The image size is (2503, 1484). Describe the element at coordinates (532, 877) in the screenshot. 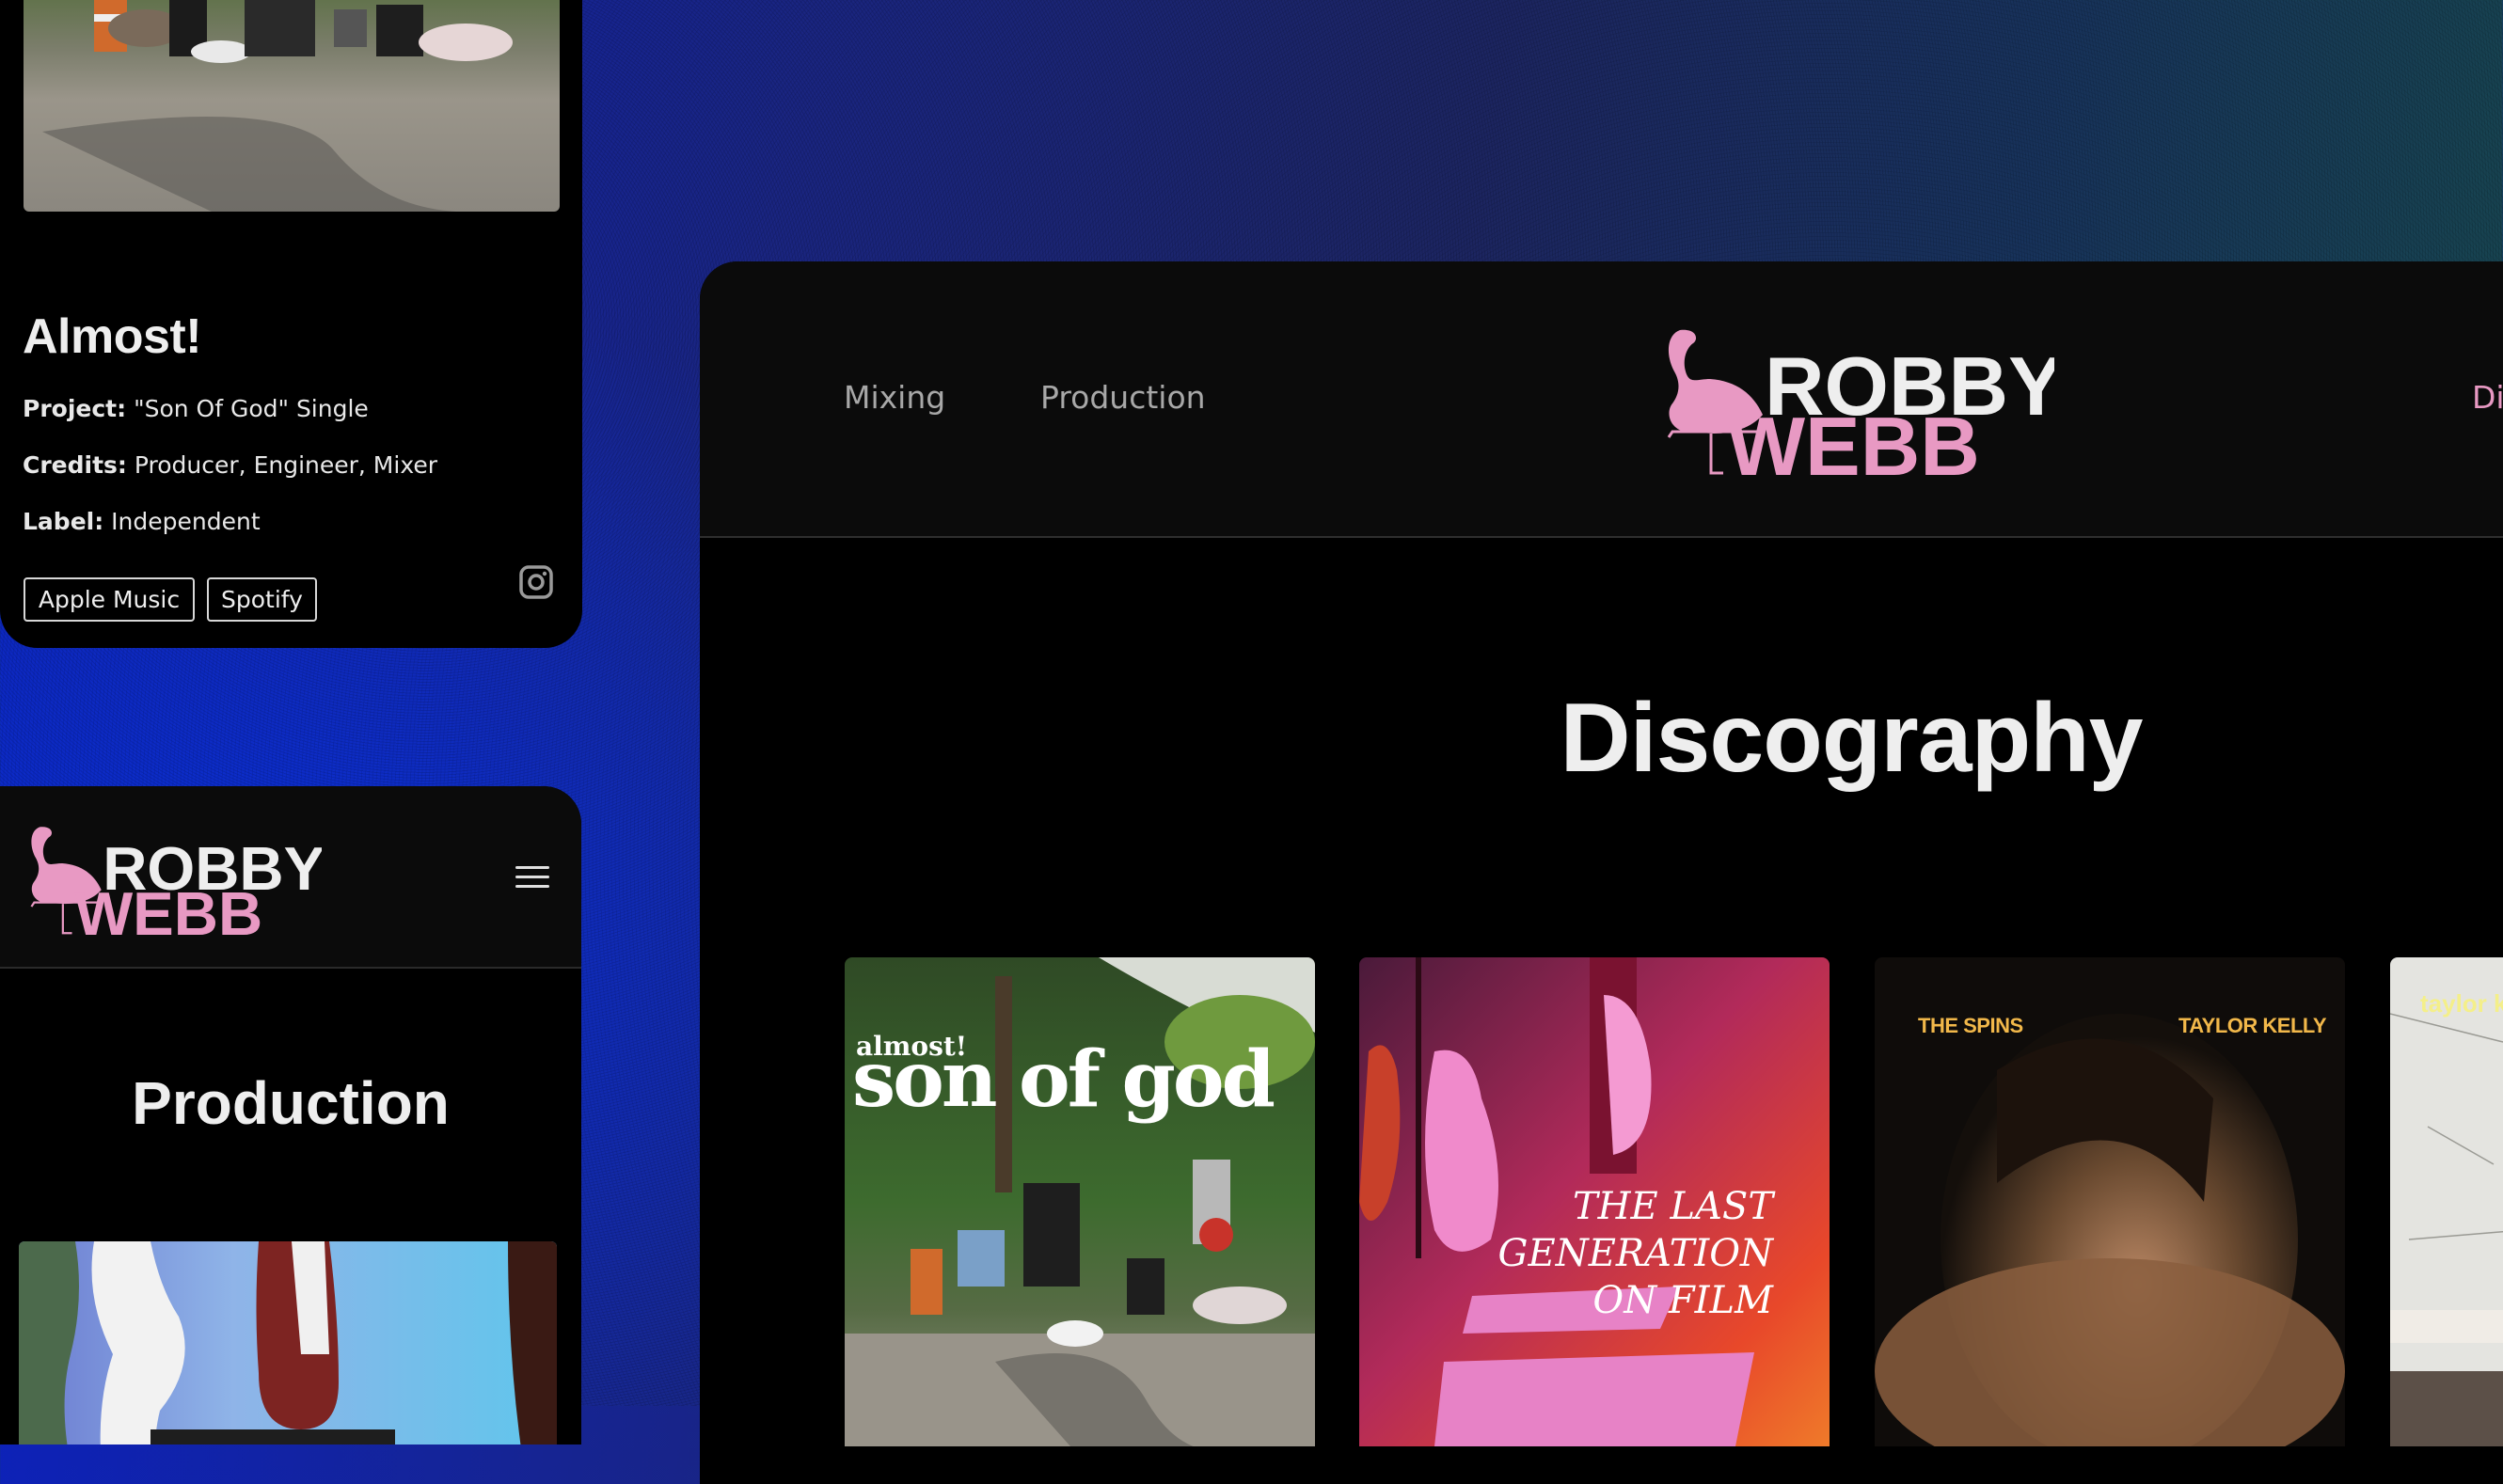

I see `hamburger-icon` at that location.